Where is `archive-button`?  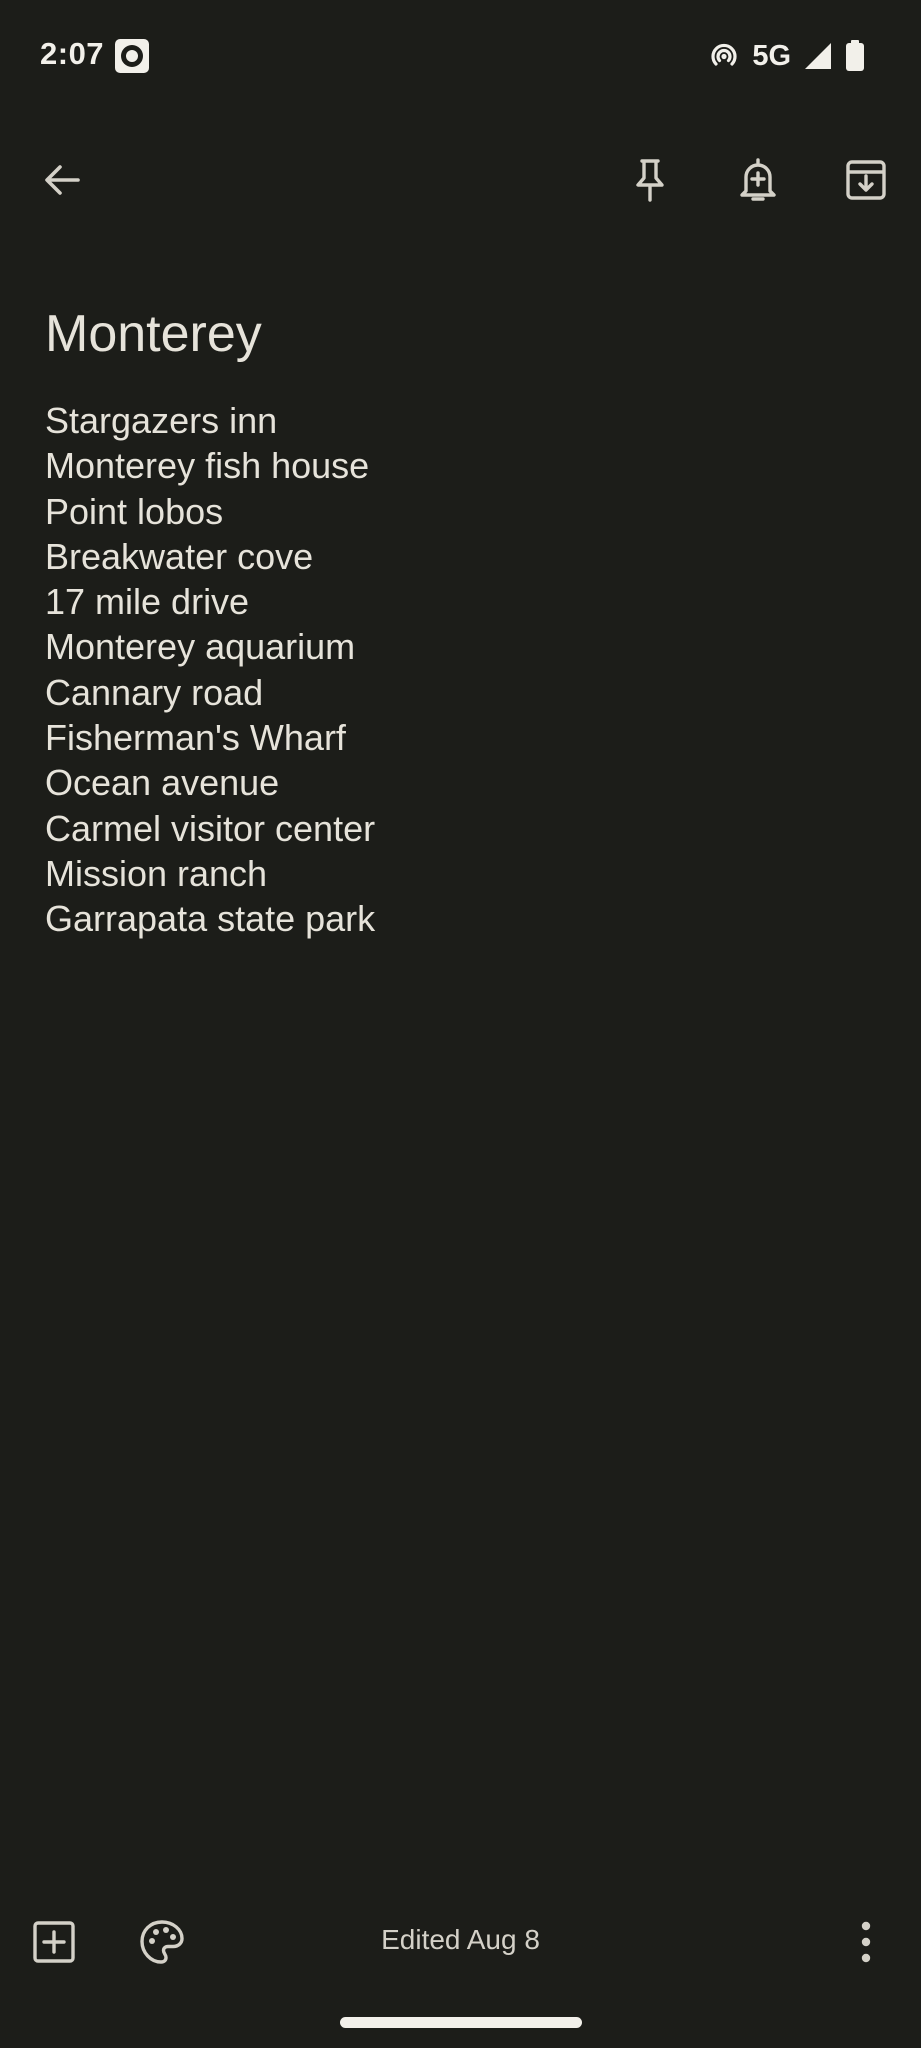 archive-button is located at coordinates (866, 180).